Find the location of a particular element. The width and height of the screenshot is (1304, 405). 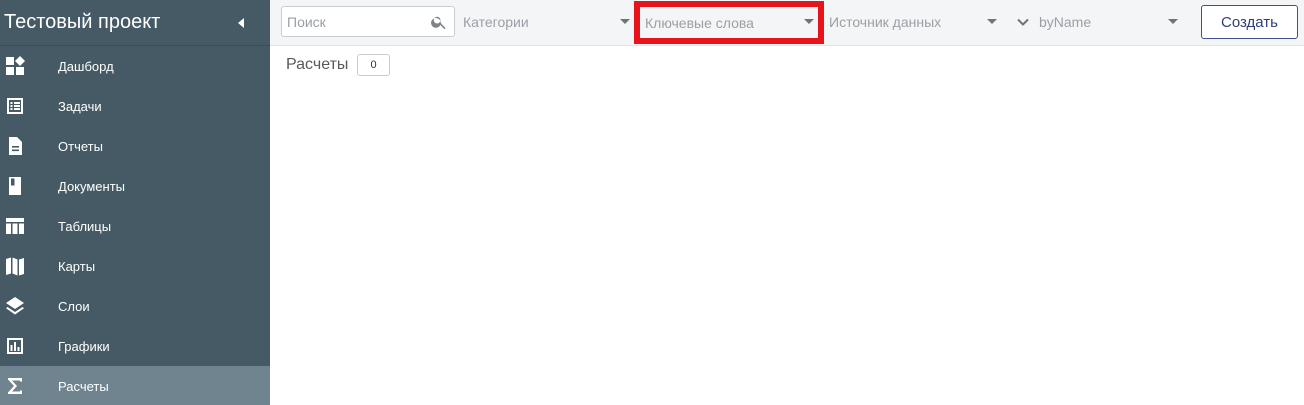

documents-icon is located at coordinates (15, 186).